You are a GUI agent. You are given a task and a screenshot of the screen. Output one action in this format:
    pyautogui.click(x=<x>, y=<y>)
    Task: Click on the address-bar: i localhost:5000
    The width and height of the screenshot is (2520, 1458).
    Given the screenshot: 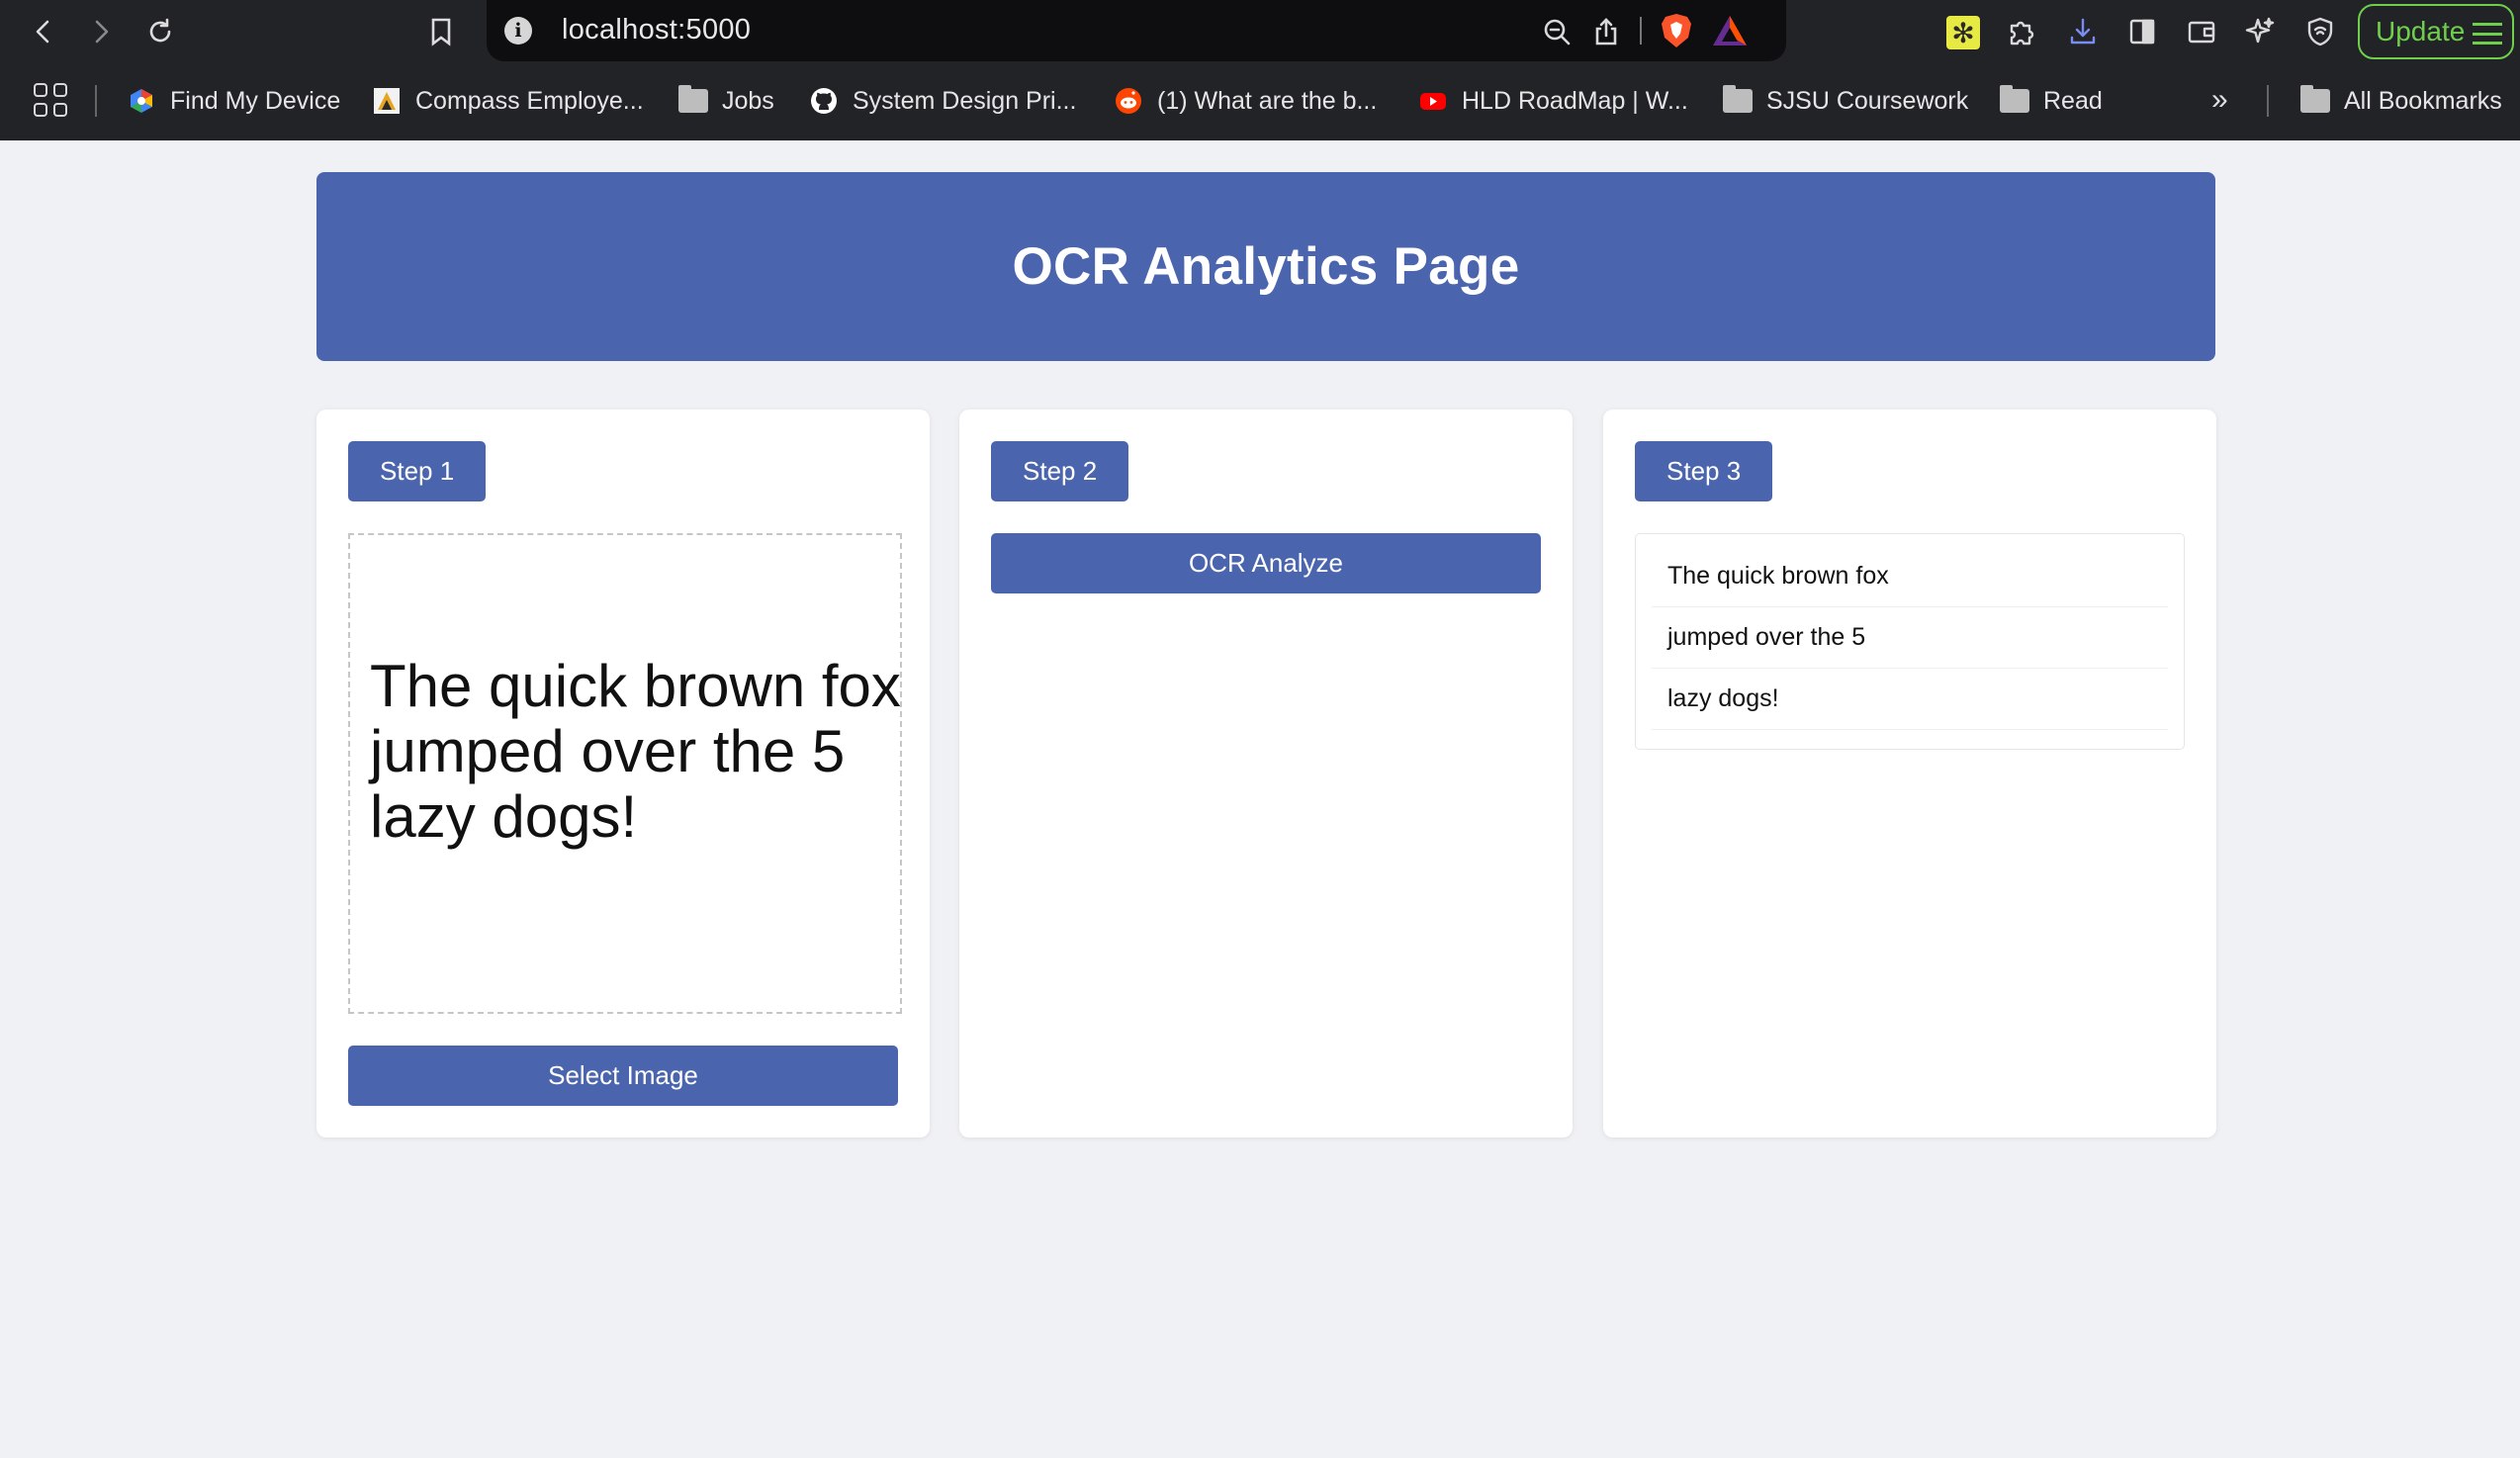 What is the action you would take?
    pyautogui.click(x=1136, y=31)
    